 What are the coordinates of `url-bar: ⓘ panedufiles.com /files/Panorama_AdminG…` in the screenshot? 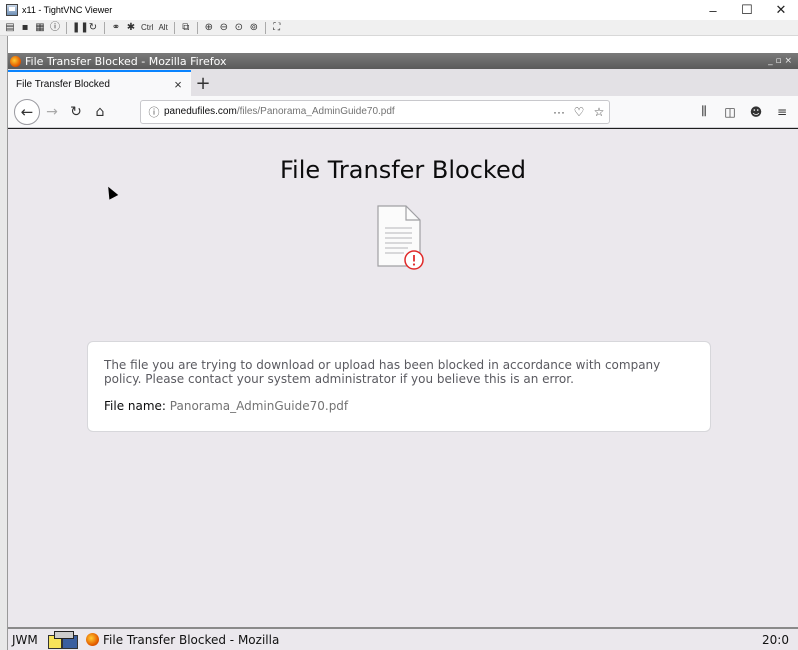 It's located at (375, 111).